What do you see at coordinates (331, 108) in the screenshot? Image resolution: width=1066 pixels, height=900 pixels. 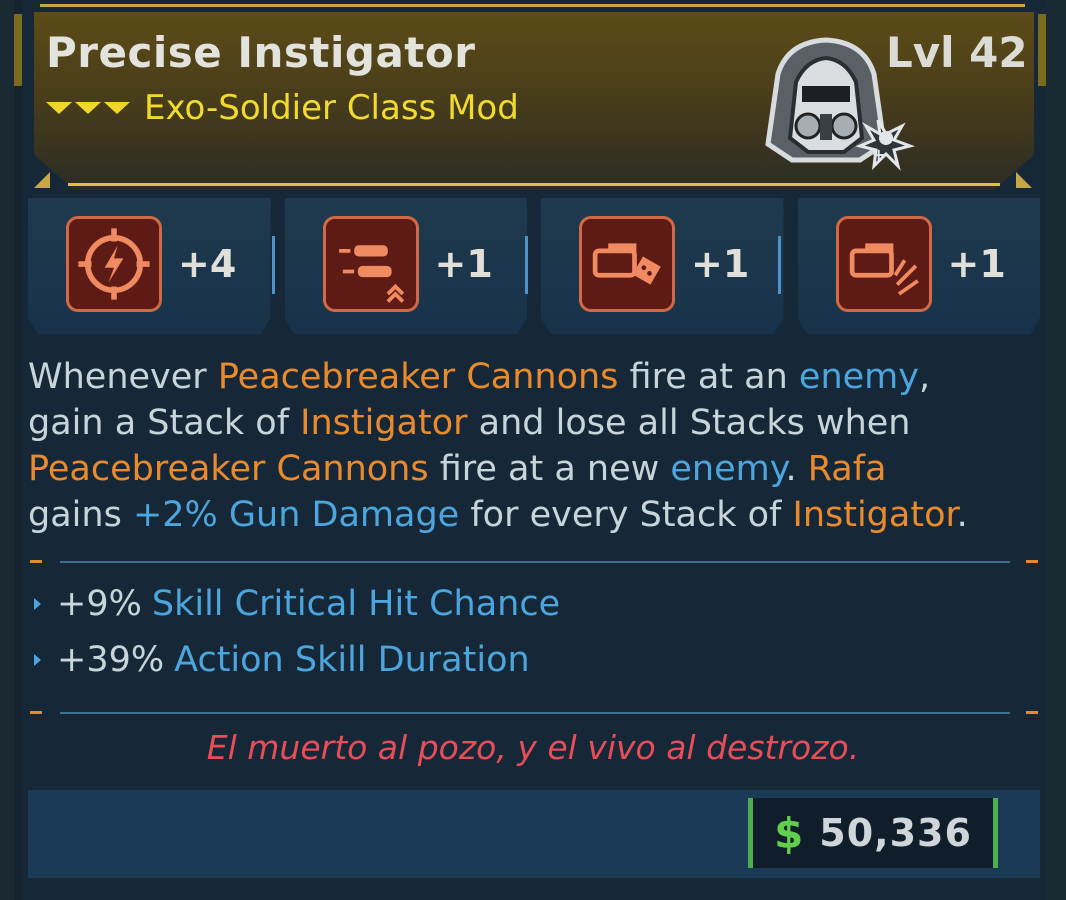 I see `item-type: Exo-Soldier Class Mod` at bounding box center [331, 108].